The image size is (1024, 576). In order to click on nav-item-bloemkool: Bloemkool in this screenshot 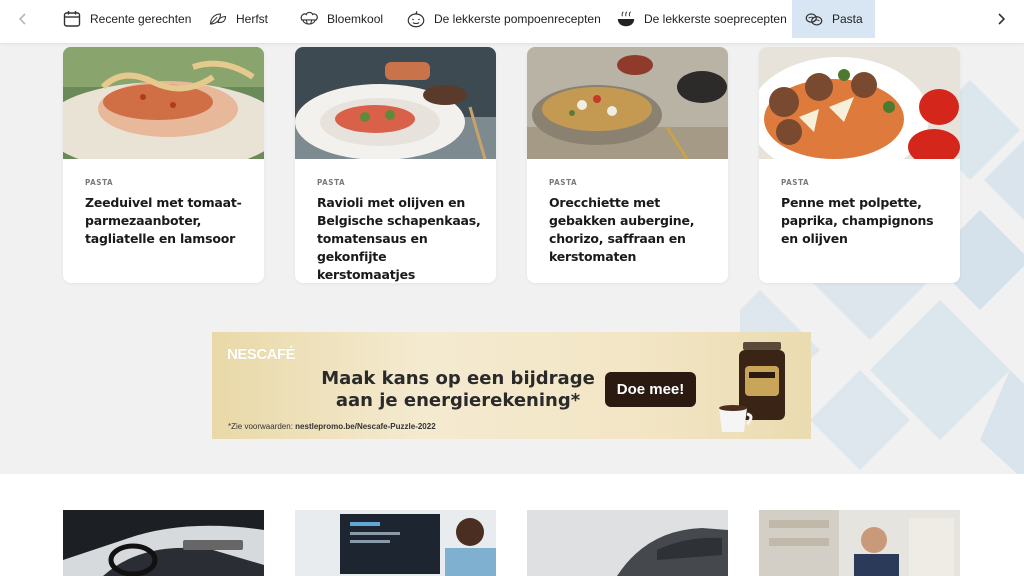, I will do `click(341, 19)`.